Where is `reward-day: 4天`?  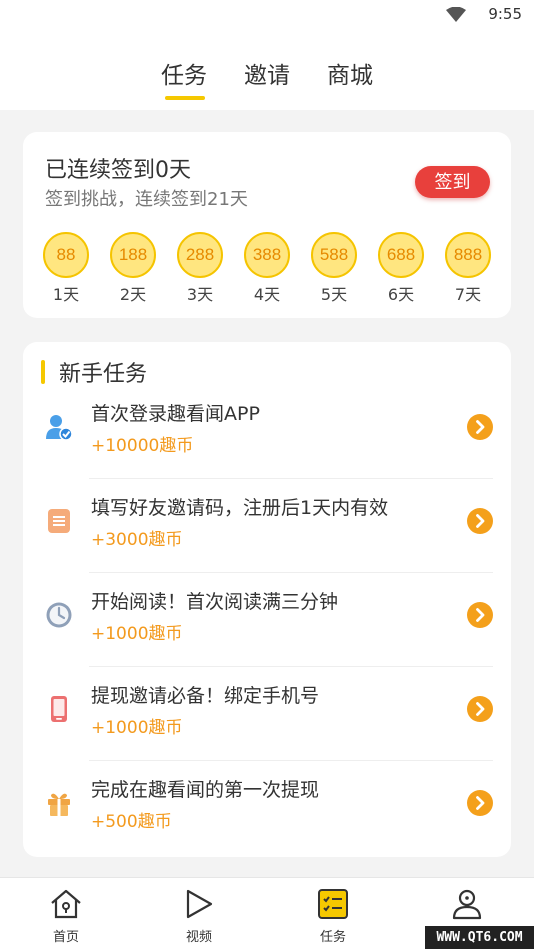
reward-day: 4天 is located at coordinates (267, 294).